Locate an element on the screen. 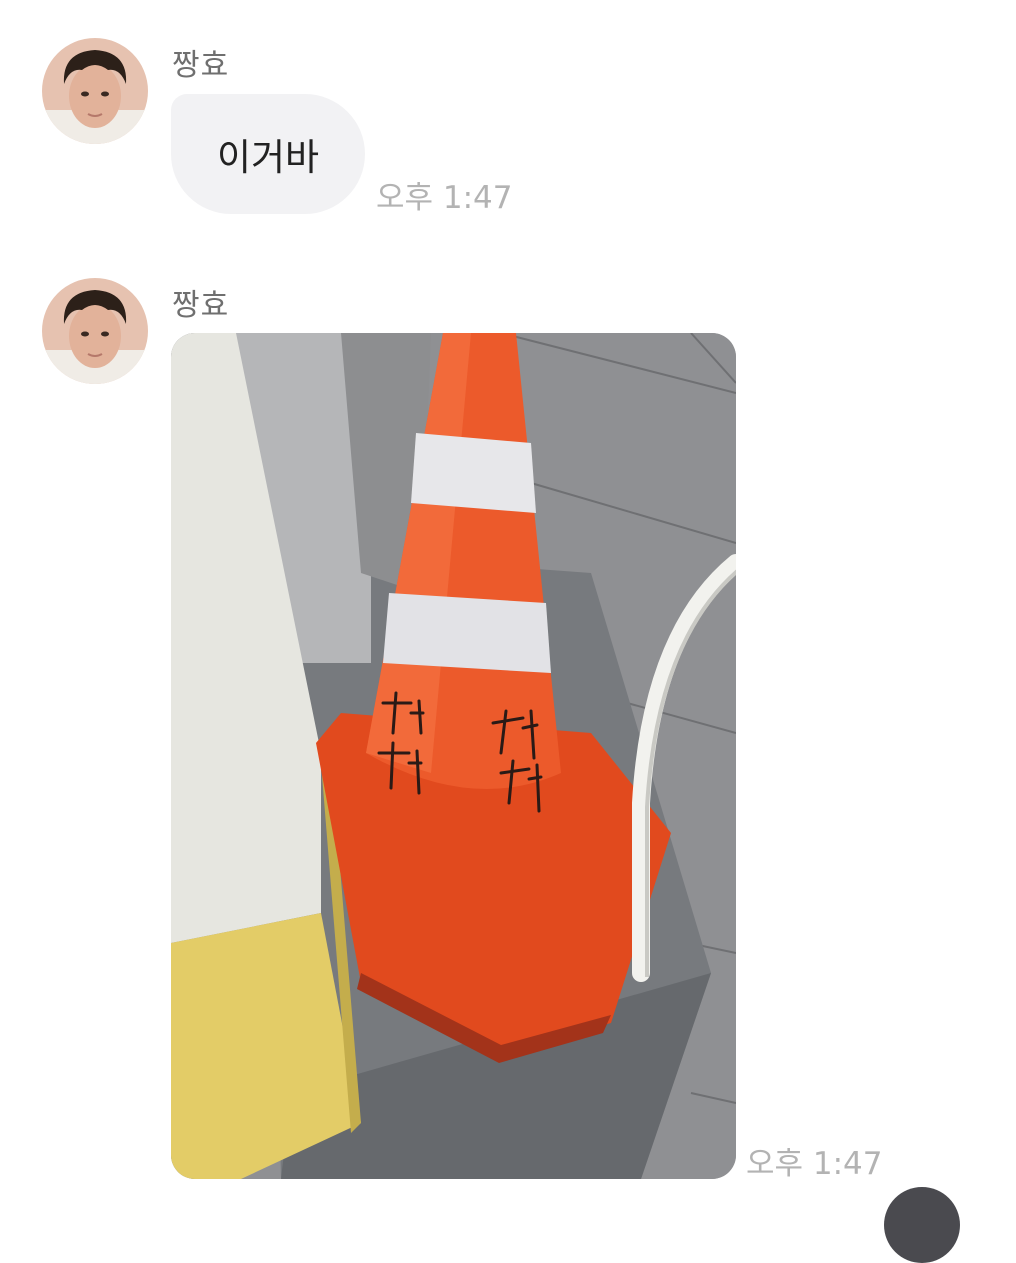 This screenshot has height=1263, width=1016. scroll-down-button is located at coordinates (922, 1225).